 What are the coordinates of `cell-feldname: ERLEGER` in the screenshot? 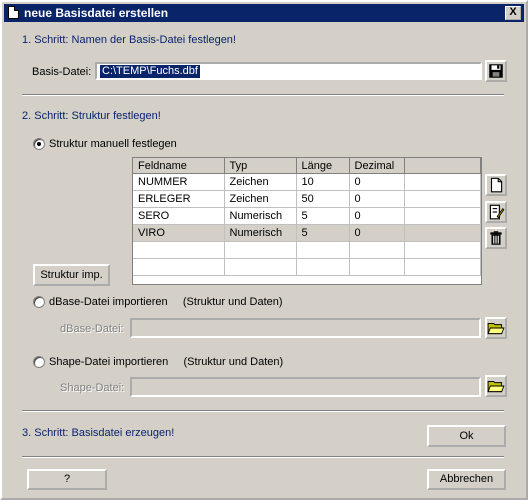 It's located at (179, 199).